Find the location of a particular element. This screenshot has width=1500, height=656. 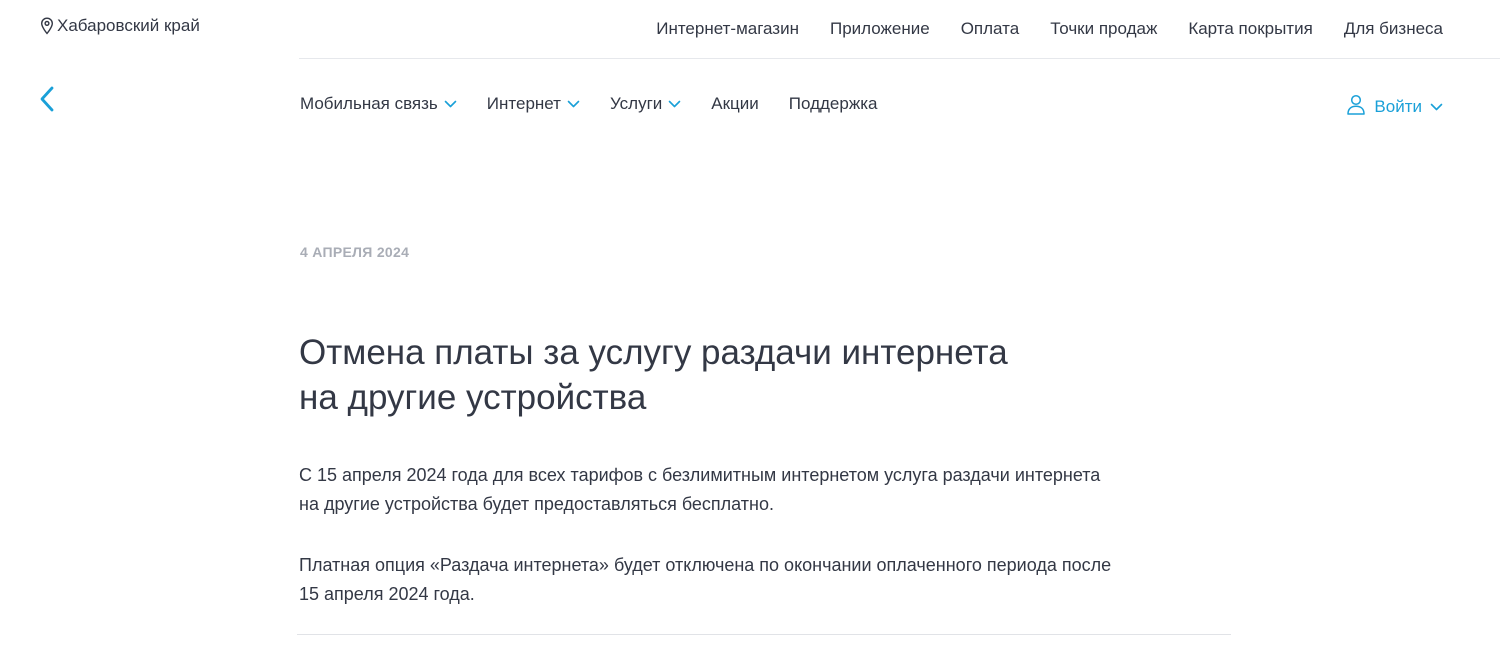

nav-item-promotions: Акции is located at coordinates (735, 104).